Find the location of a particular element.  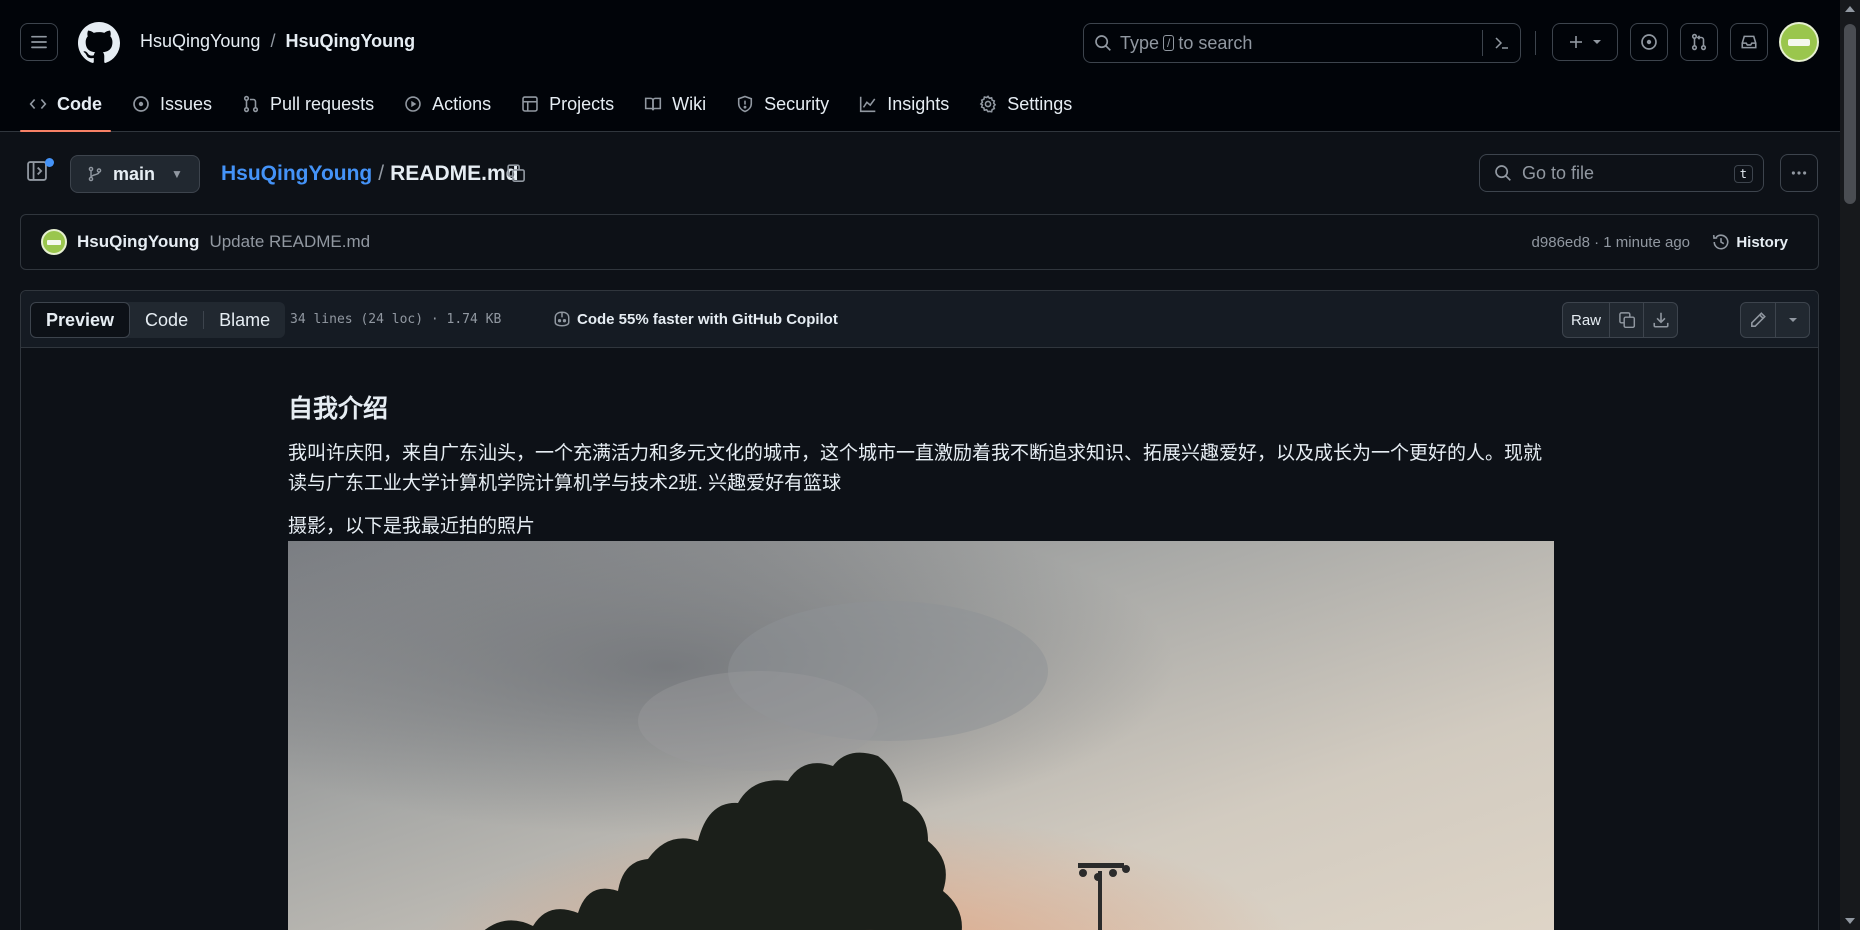

tab-pull-requests: Pull requests is located at coordinates (308, 104).